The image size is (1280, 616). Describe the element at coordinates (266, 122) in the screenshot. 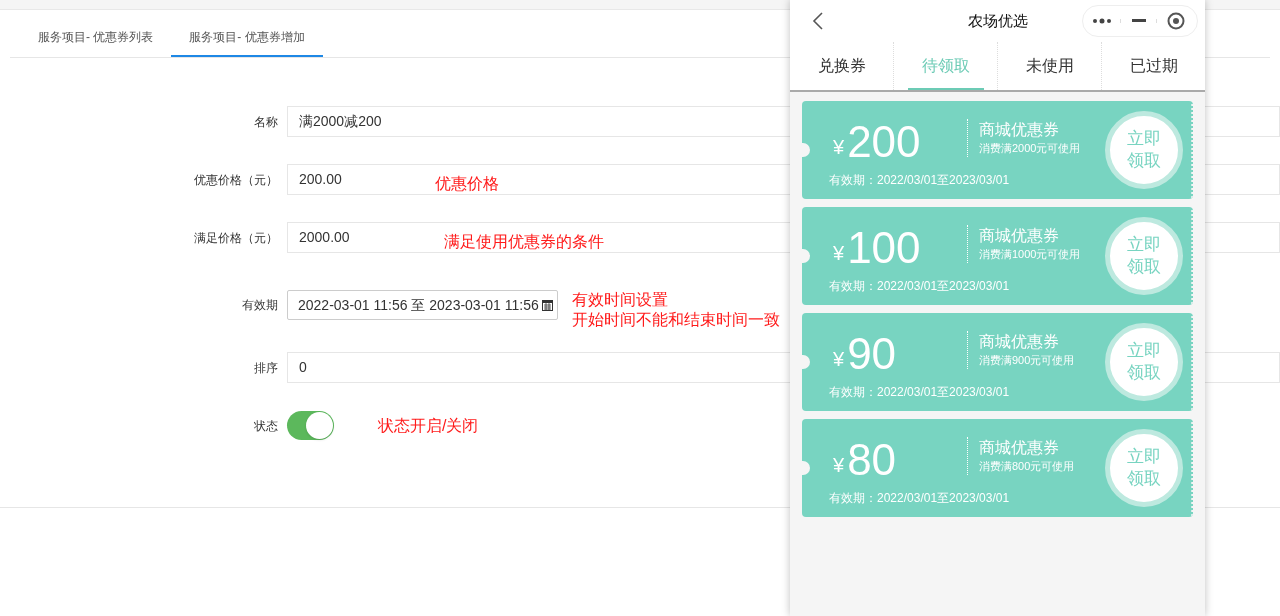

I see `field-label: 名称` at that location.